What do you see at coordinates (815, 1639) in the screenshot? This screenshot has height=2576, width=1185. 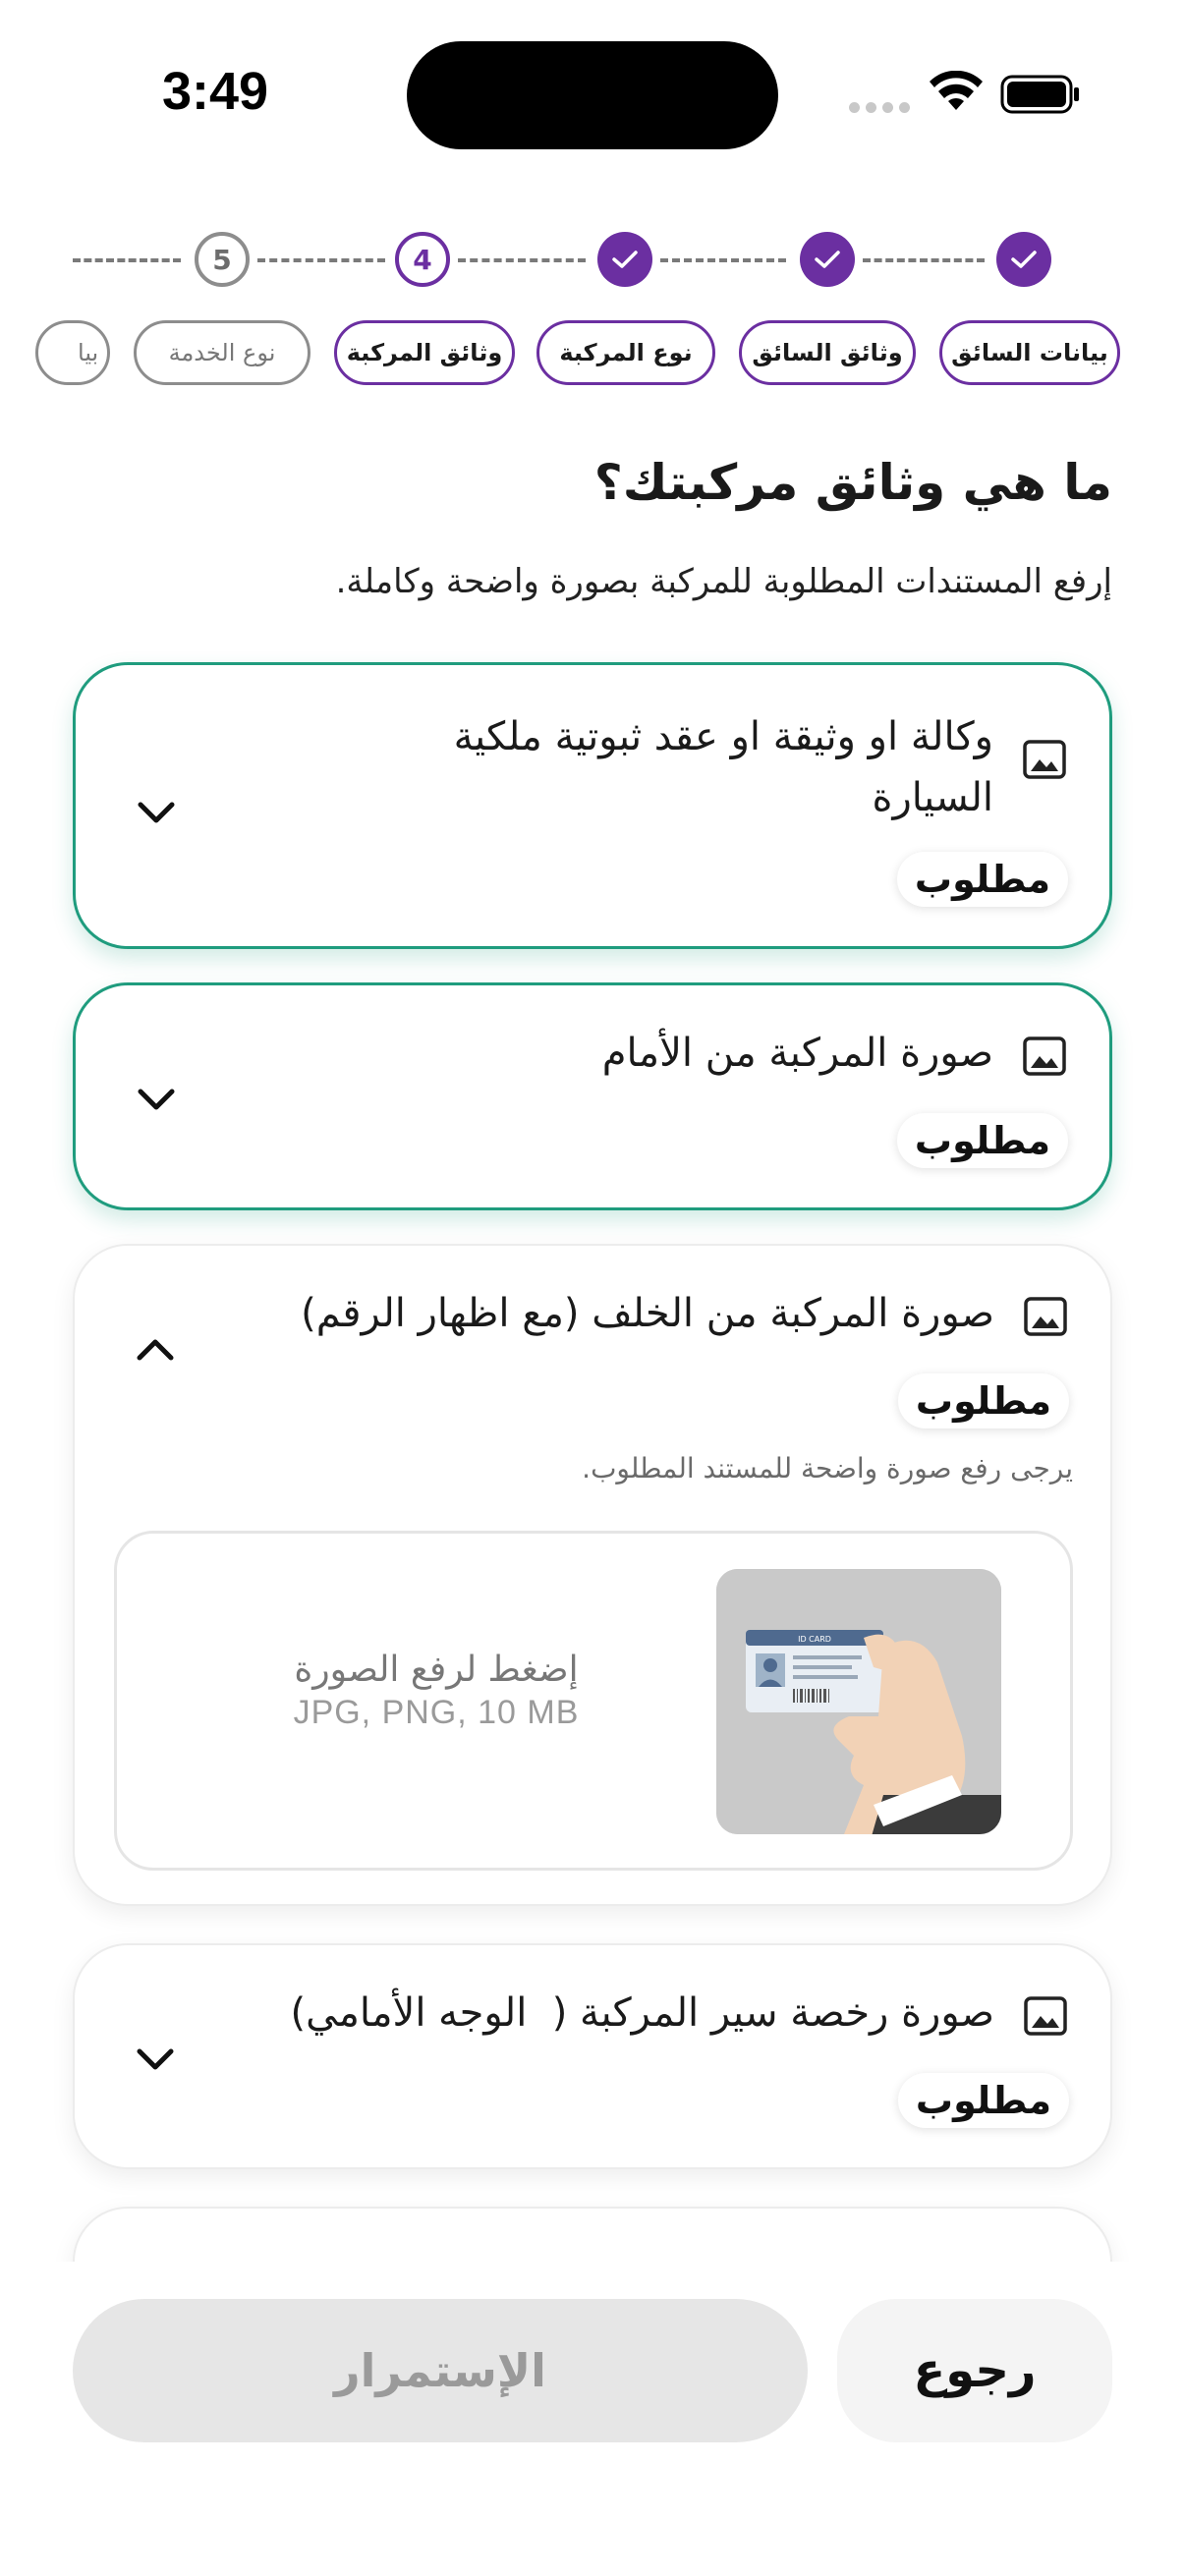 I see `id-card-header-text: ID CARD` at bounding box center [815, 1639].